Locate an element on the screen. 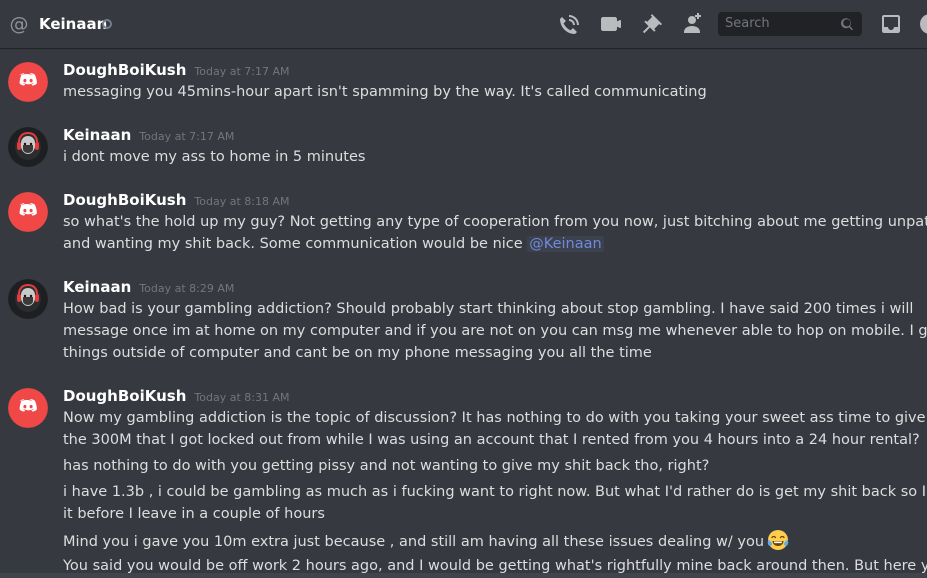 This screenshot has width=927, height=578. channel-header: @ Keinaan Search is located at coordinates (463, 24).